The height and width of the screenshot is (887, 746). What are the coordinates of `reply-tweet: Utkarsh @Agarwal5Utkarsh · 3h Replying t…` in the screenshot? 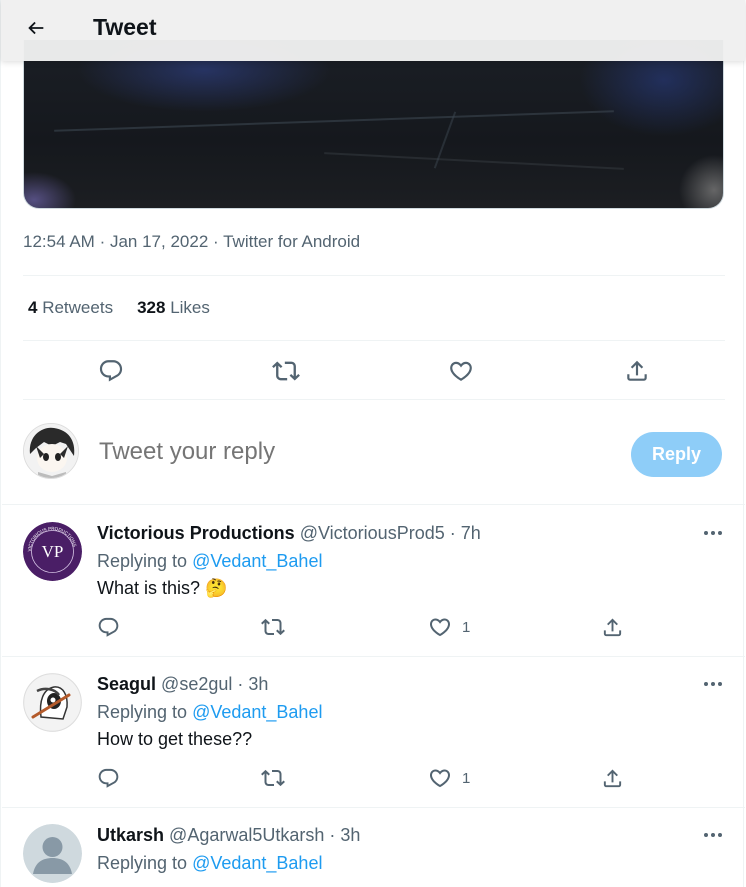 It's located at (373, 847).